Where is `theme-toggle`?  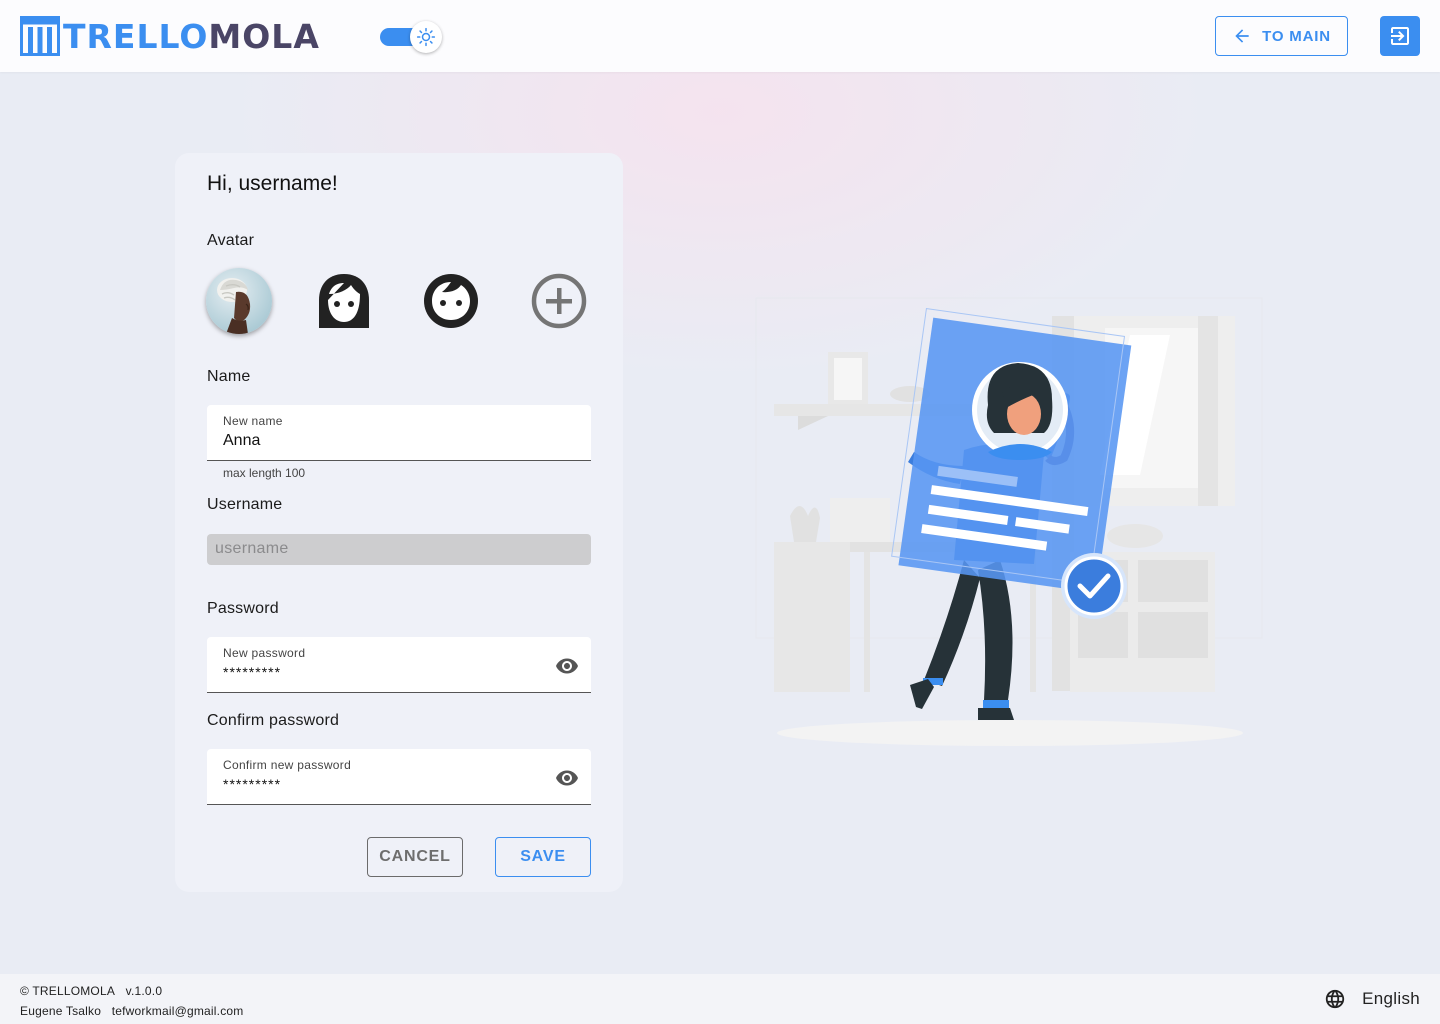
theme-toggle is located at coordinates (412, 37).